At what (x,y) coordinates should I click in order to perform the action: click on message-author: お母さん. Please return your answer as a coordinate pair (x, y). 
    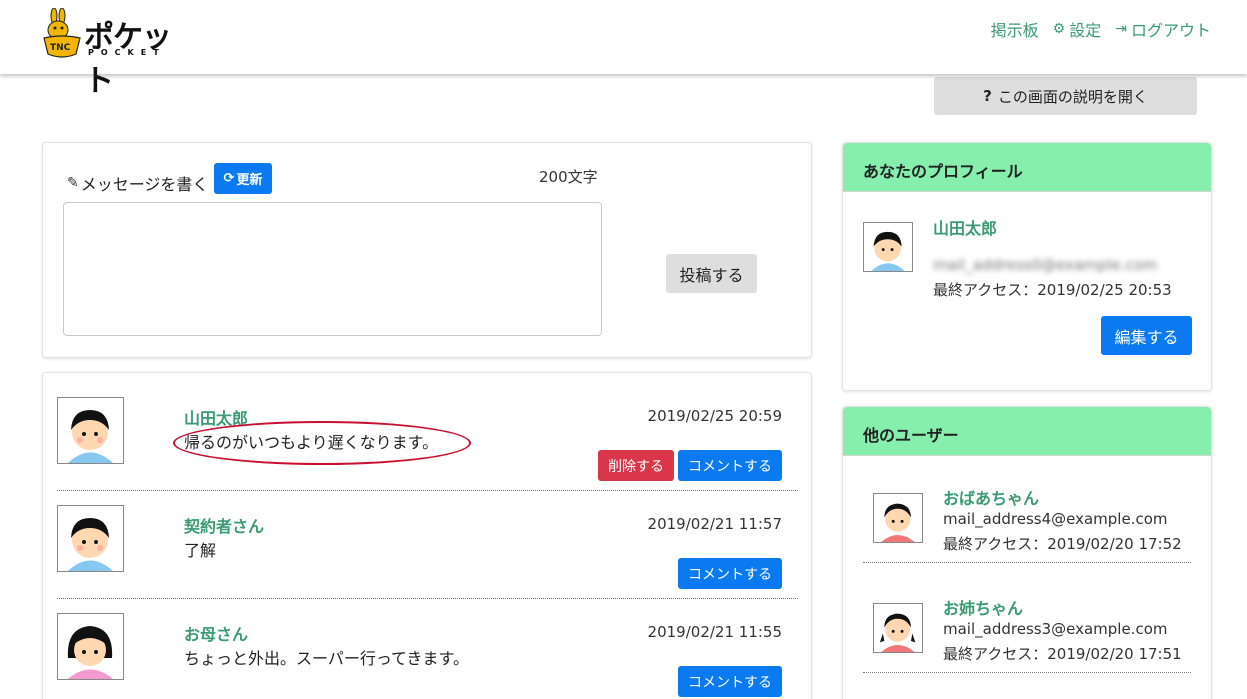
    Looking at the image, I should click on (216, 633).